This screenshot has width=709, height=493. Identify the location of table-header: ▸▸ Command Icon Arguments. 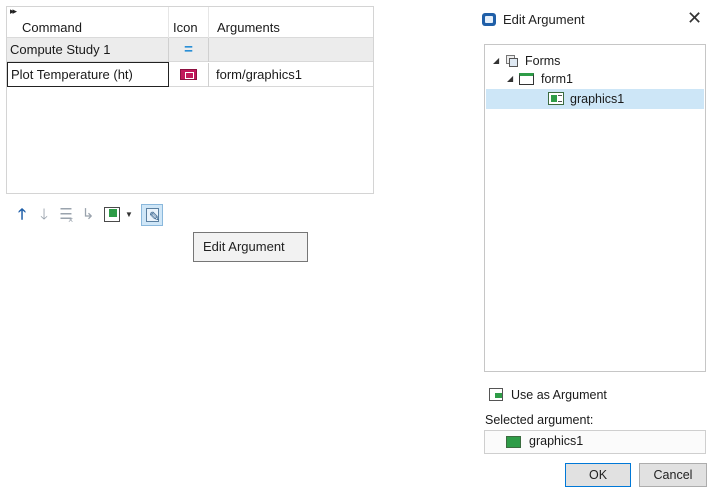
(190, 22).